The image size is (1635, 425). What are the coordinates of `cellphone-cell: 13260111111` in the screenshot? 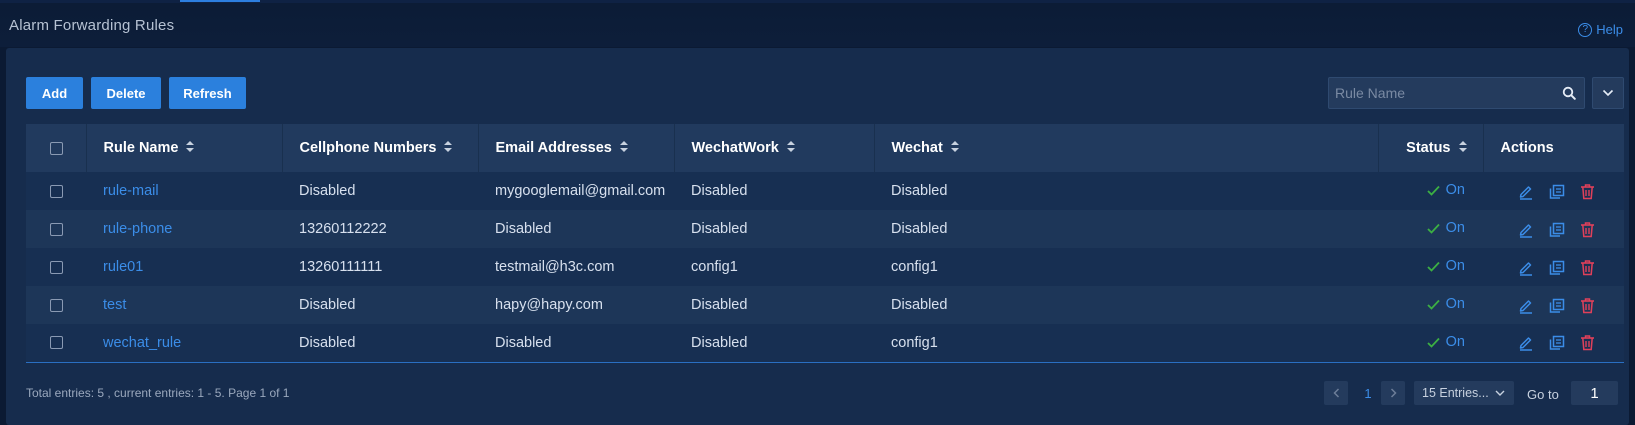 It's located at (341, 267).